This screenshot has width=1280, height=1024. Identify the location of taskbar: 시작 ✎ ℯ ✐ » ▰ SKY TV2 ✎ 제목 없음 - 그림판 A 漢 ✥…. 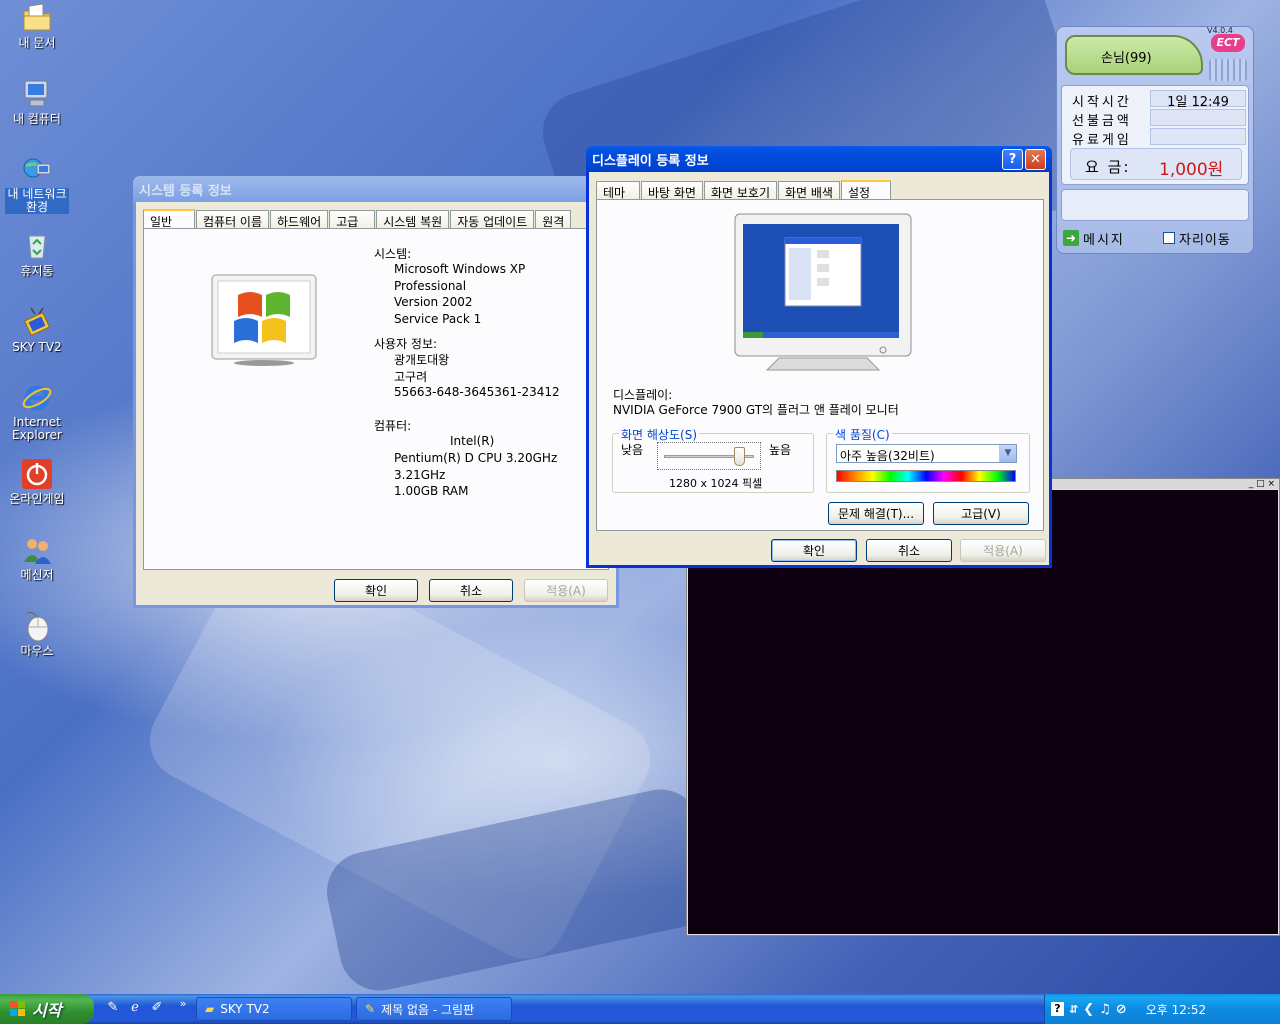
(640, 1009).